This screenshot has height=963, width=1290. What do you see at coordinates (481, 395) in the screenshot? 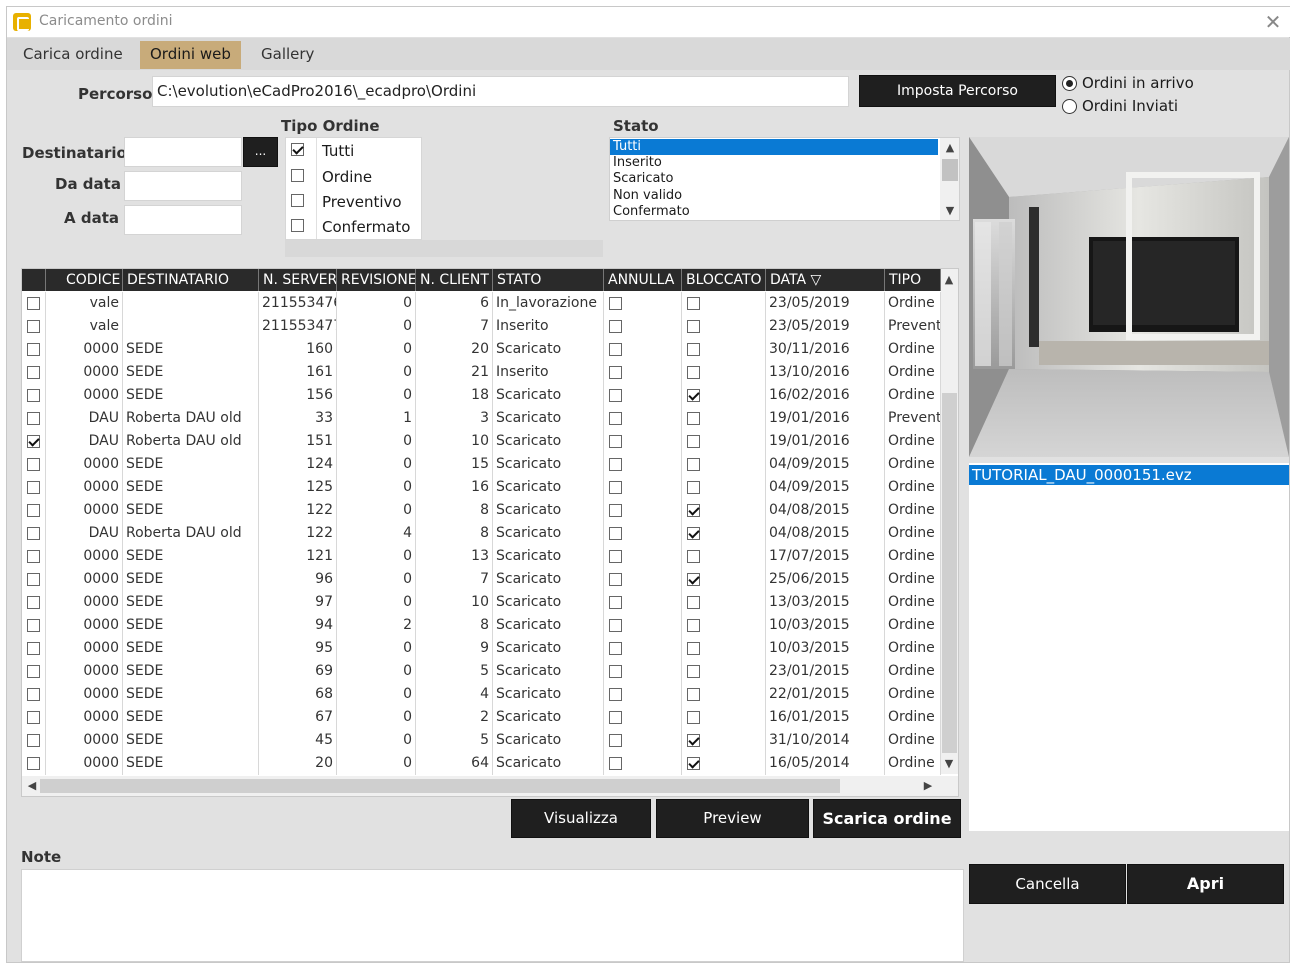
I see `table-row: 0000 SEDE 156 0 18 Scaricato 16/02/2016 Ordine` at bounding box center [481, 395].